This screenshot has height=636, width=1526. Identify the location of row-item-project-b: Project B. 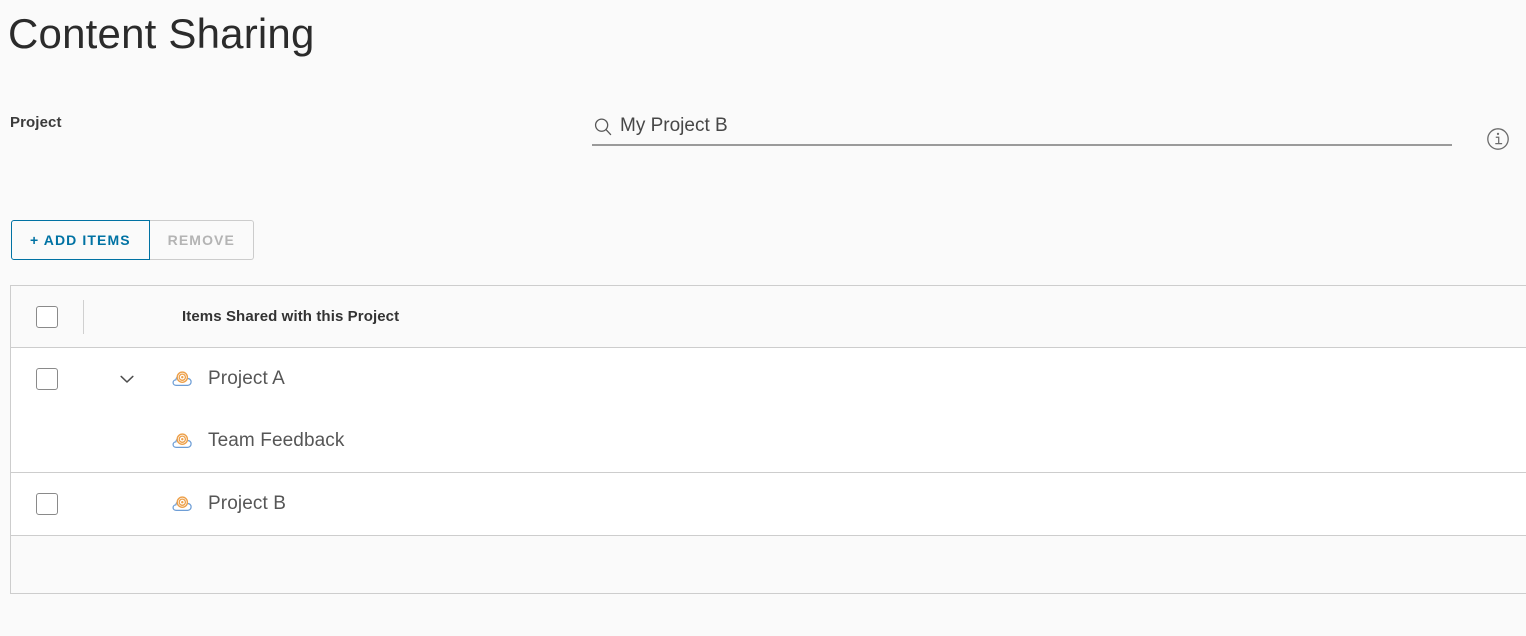
(848, 504).